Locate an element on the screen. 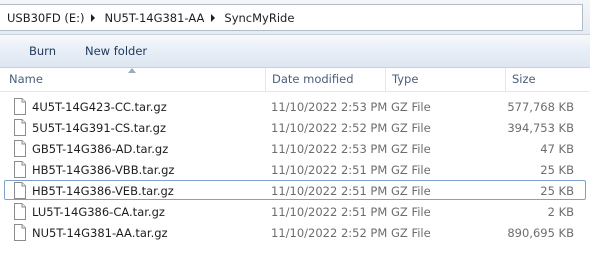  file-size: 577,768 KB is located at coordinates (540, 107).